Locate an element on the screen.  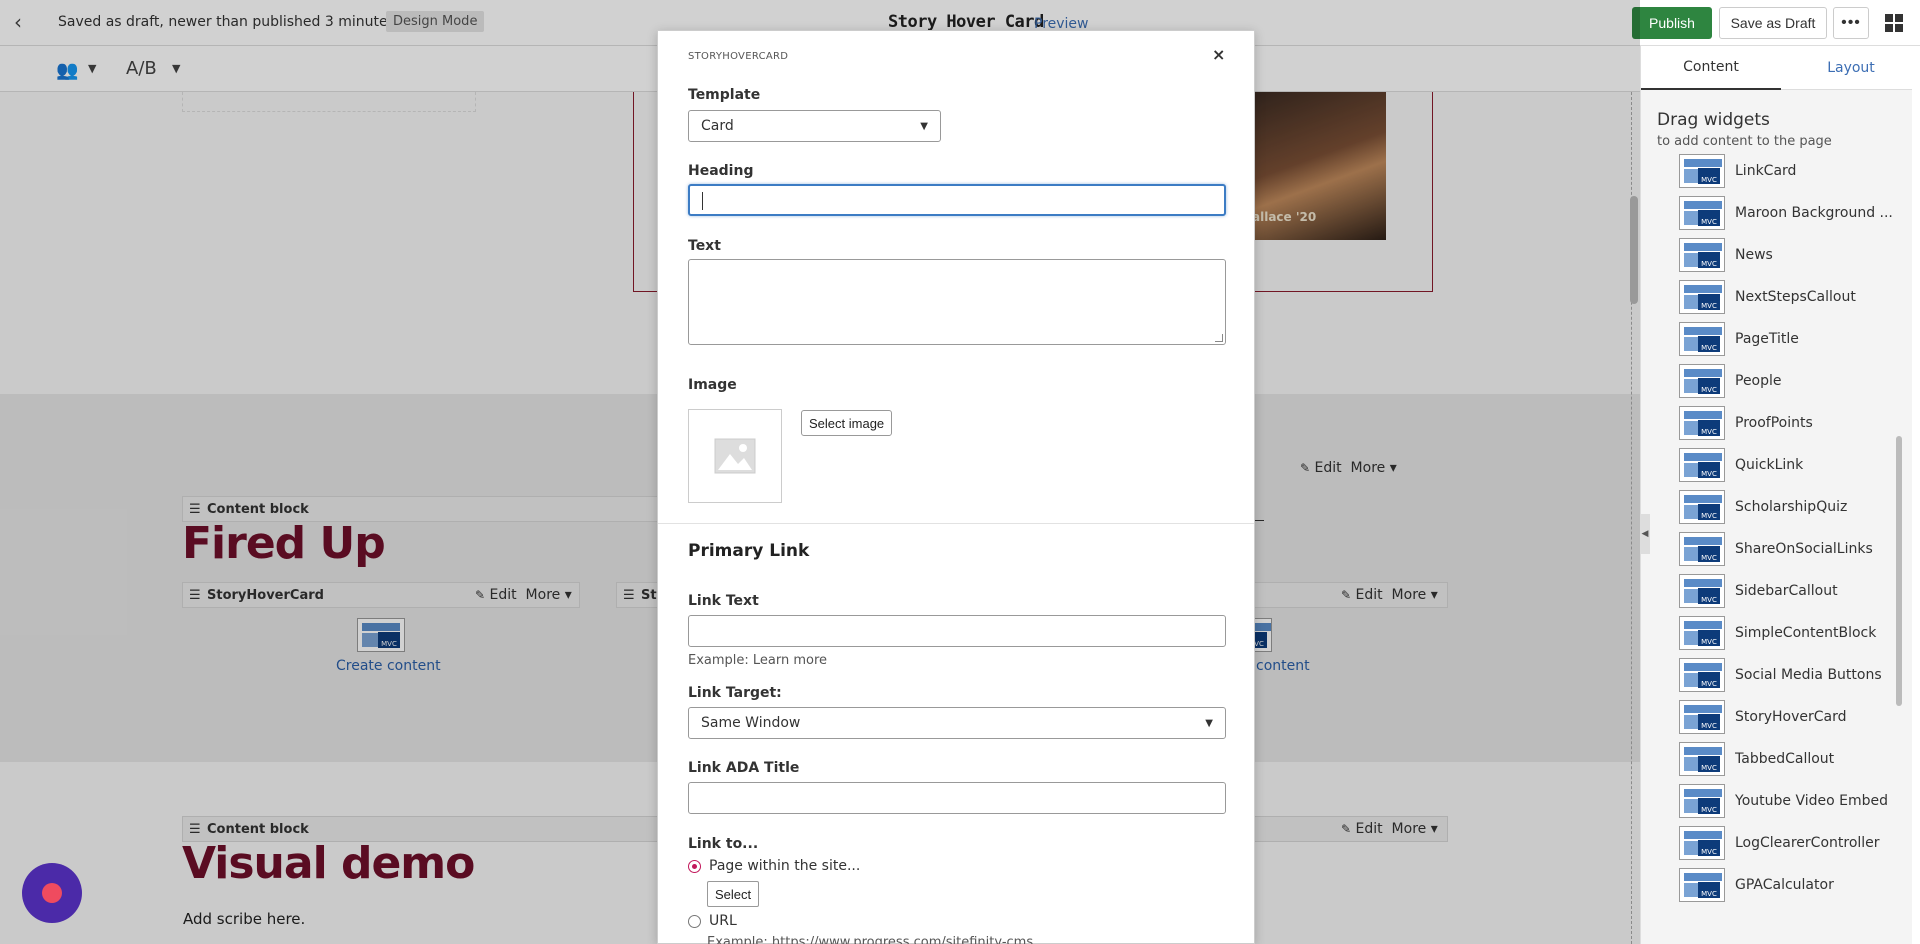
select-page-button: Select is located at coordinates (733, 894).